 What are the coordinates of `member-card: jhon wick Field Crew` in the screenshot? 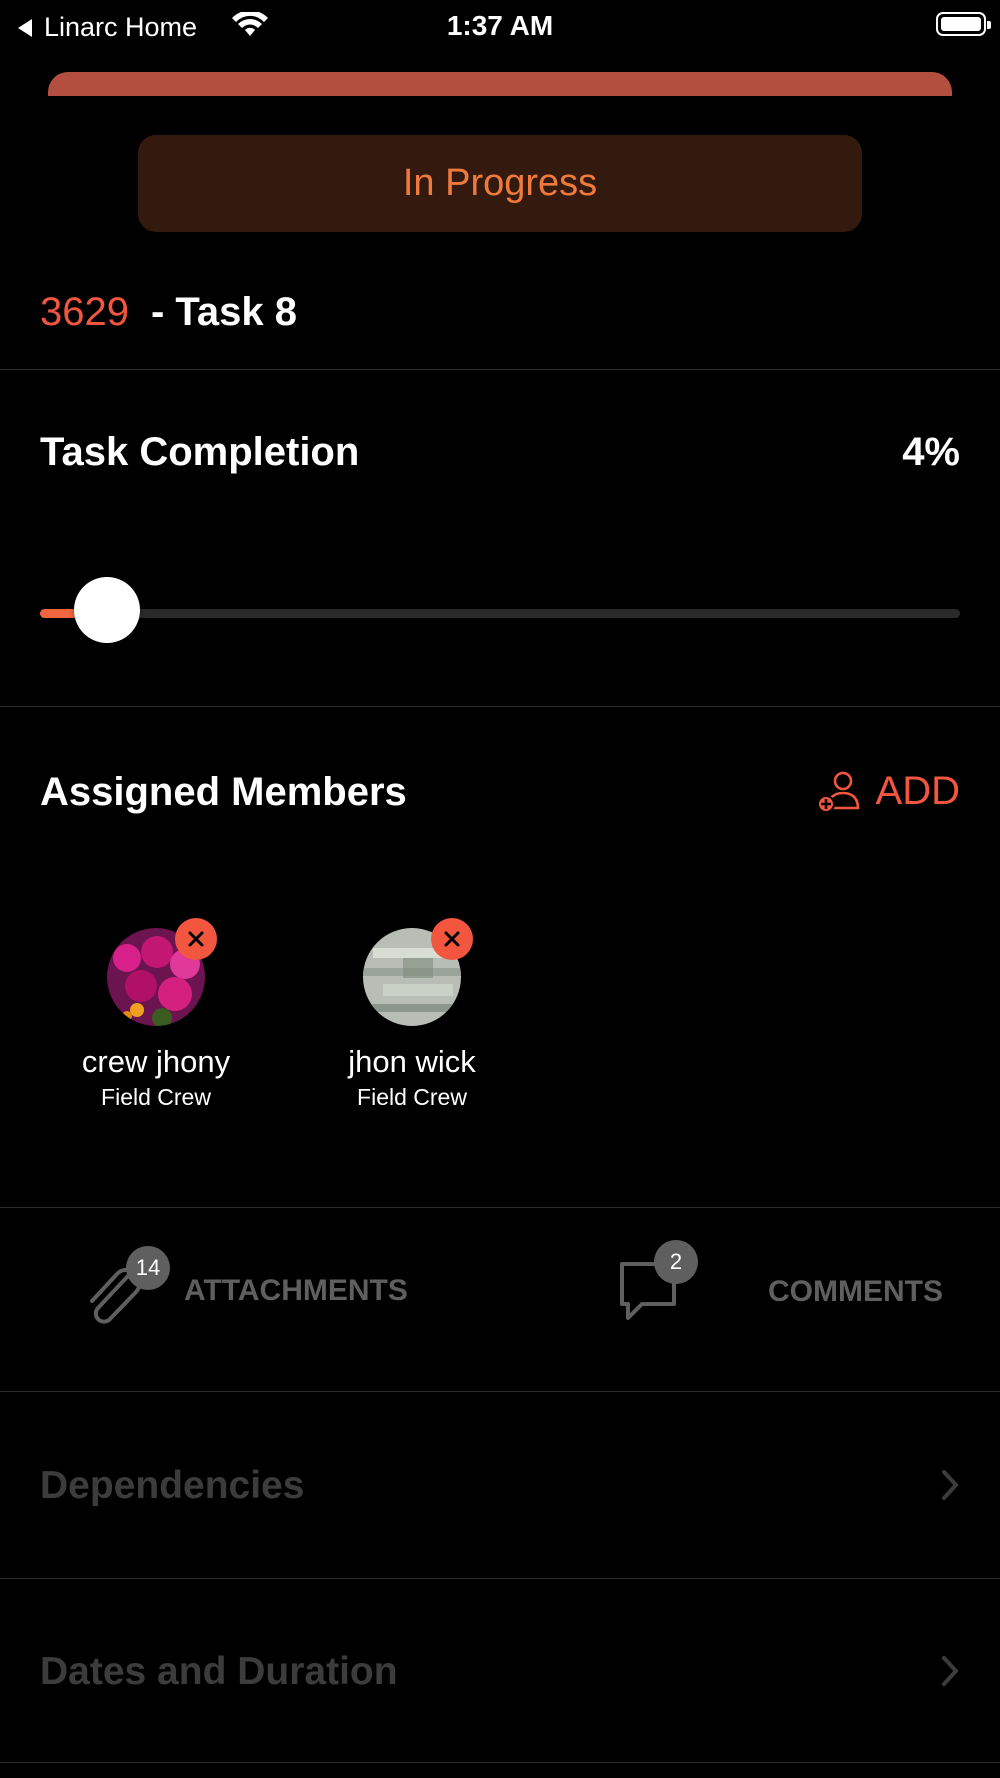 It's located at (412, 1014).